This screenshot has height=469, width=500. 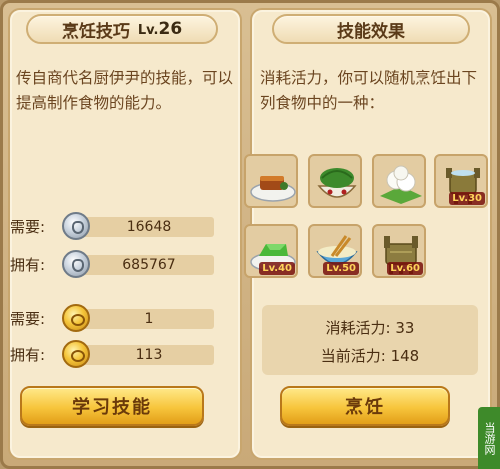 I want to click on food-slot-rice-dumpling, so click(x=335, y=181).